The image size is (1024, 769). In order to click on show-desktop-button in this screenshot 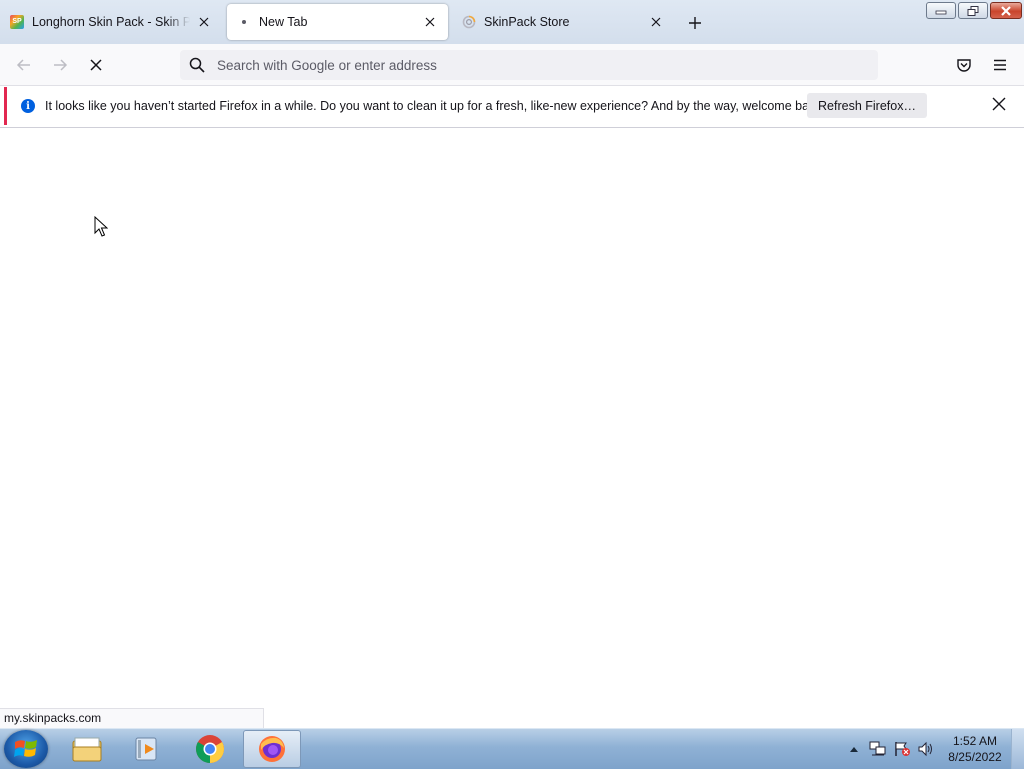, I will do `click(1017, 749)`.